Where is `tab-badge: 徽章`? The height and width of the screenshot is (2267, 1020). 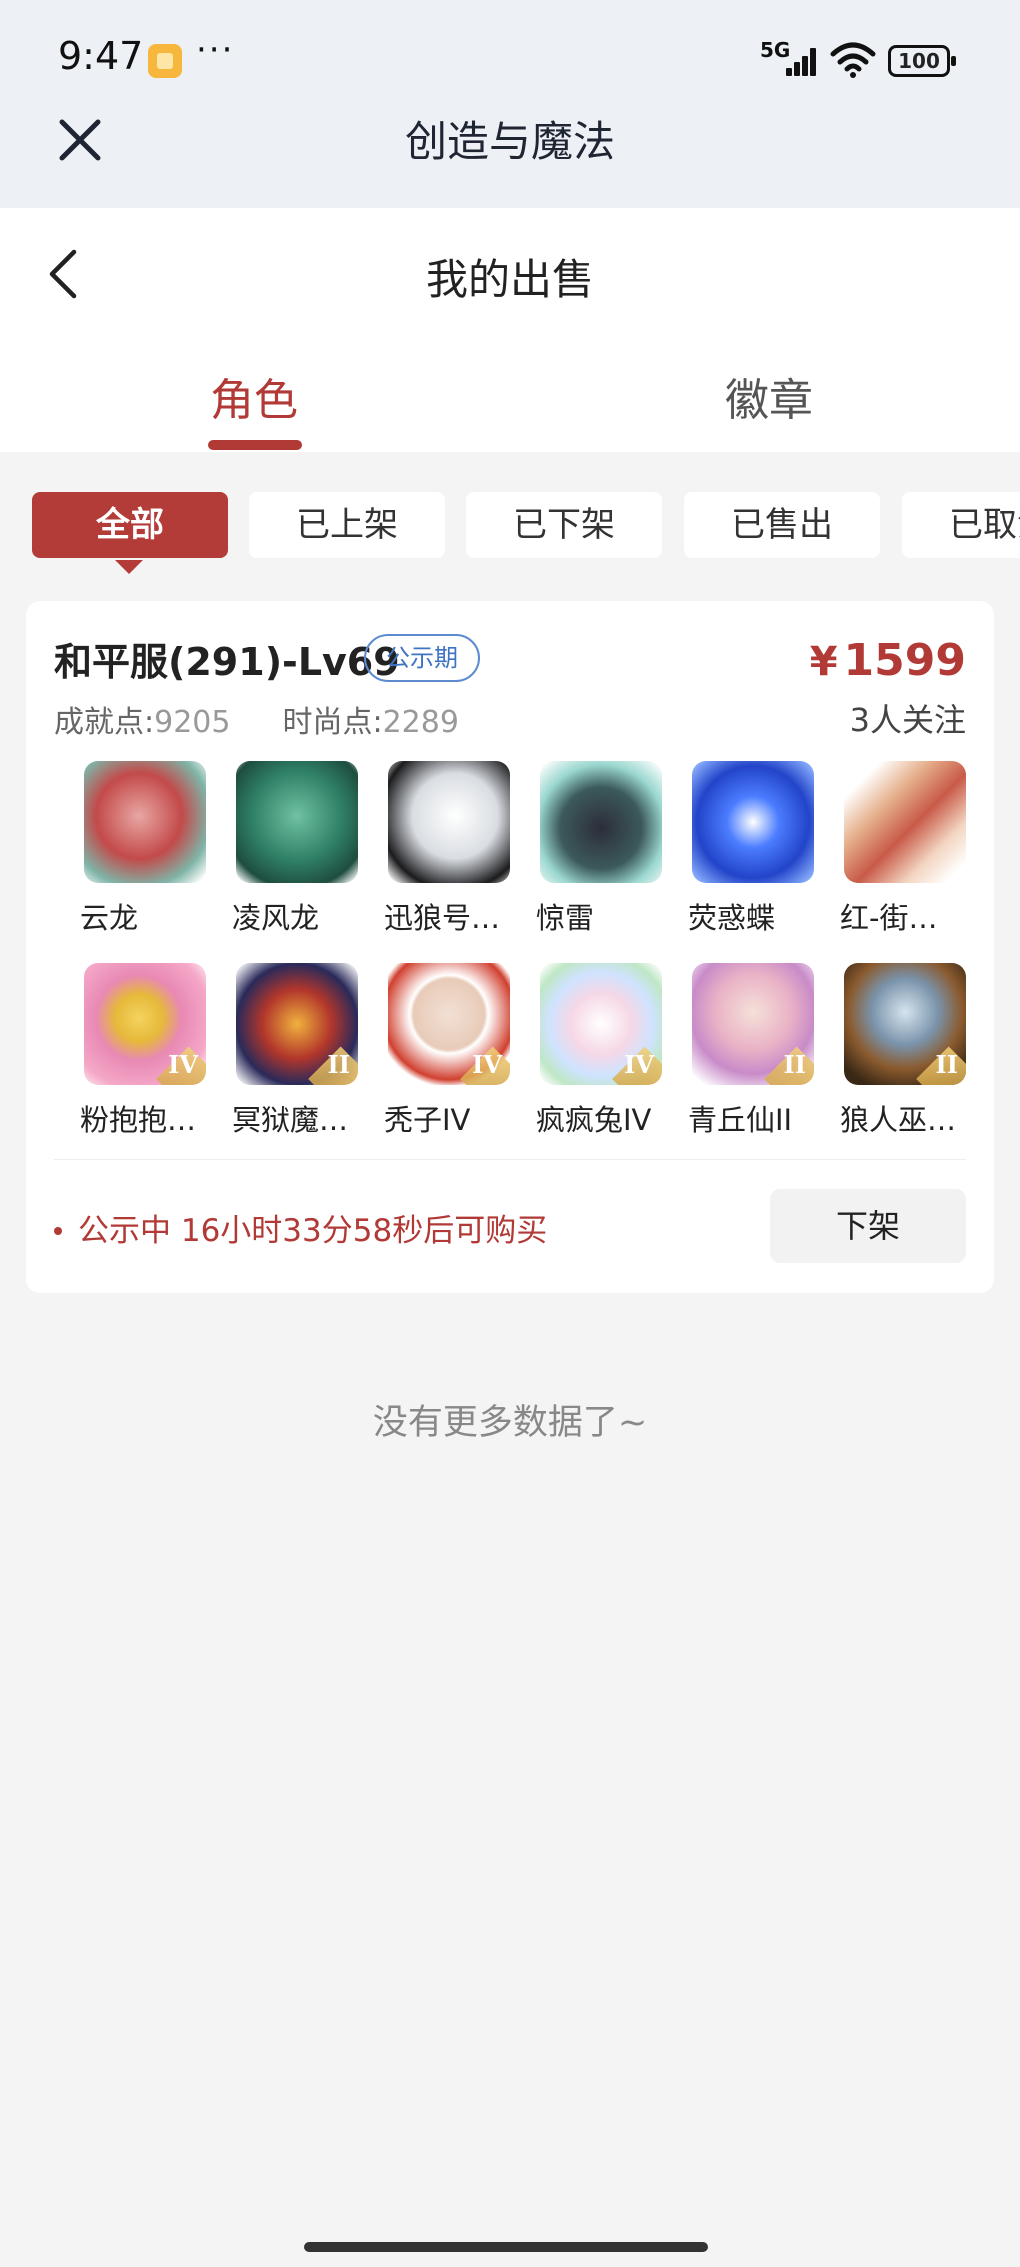
tab-badge: 徽章 is located at coordinates (769, 396).